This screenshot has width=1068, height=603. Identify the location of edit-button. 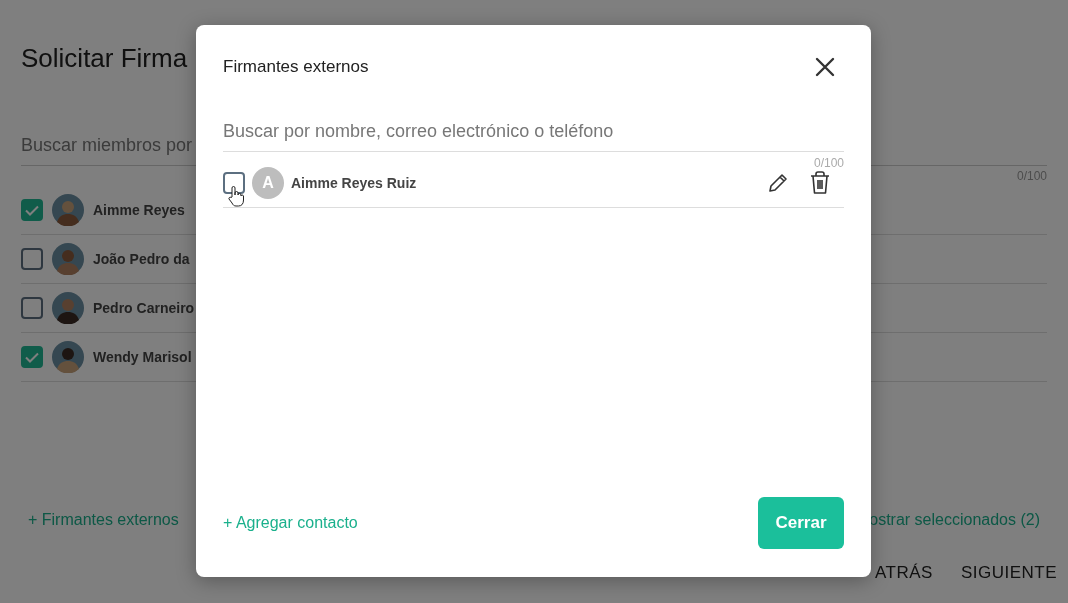
(778, 183).